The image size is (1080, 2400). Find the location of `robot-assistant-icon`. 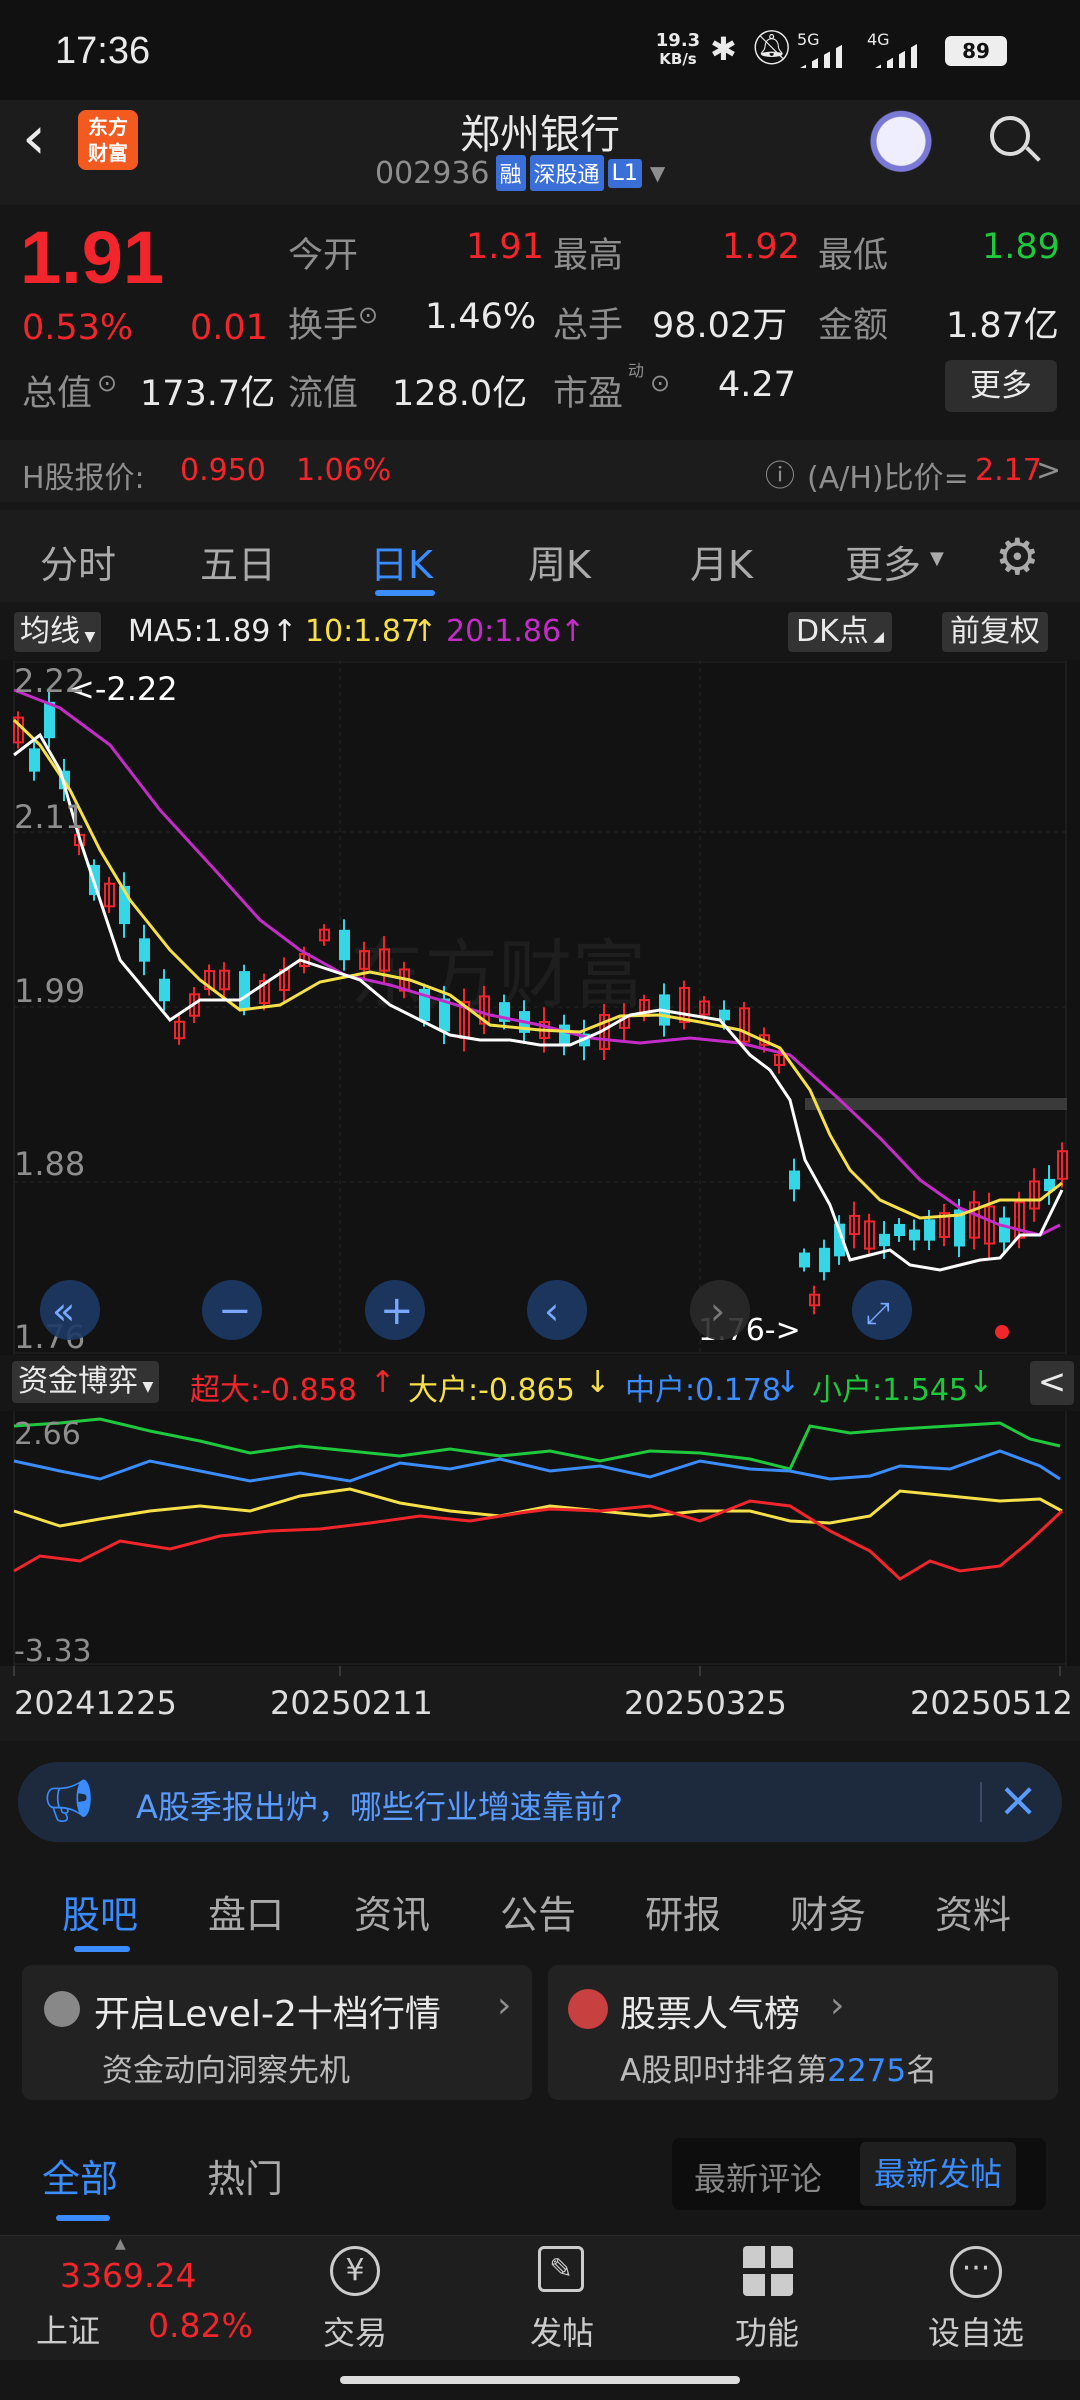

robot-assistant-icon is located at coordinates (901, 145).